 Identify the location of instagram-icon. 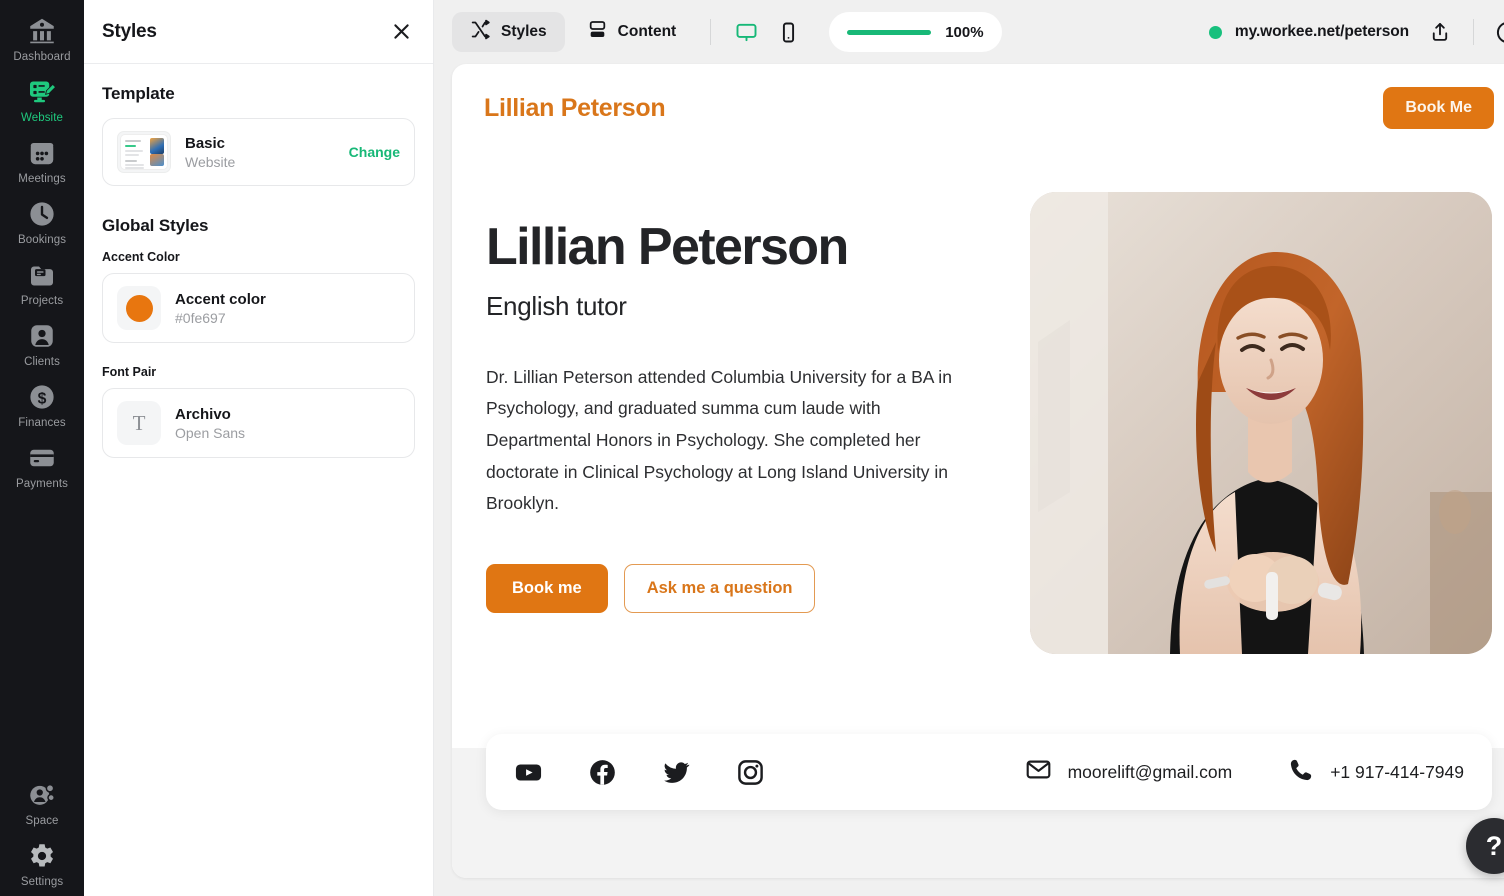
(750, 772).